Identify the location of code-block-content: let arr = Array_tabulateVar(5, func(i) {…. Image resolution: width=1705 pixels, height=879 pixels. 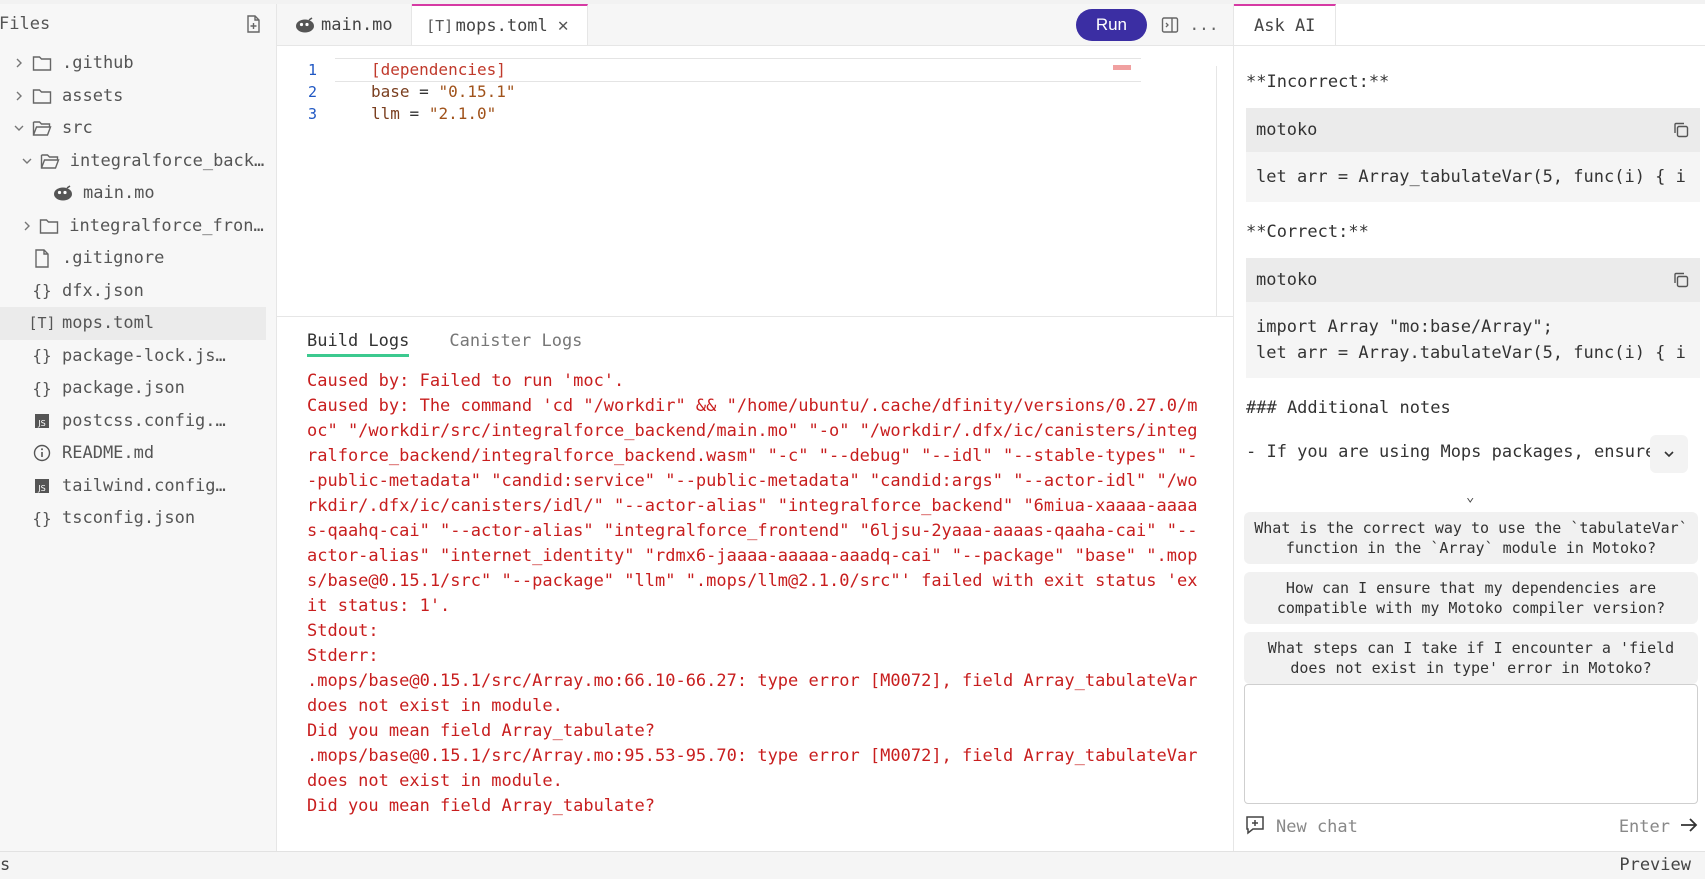
(1471, 177).